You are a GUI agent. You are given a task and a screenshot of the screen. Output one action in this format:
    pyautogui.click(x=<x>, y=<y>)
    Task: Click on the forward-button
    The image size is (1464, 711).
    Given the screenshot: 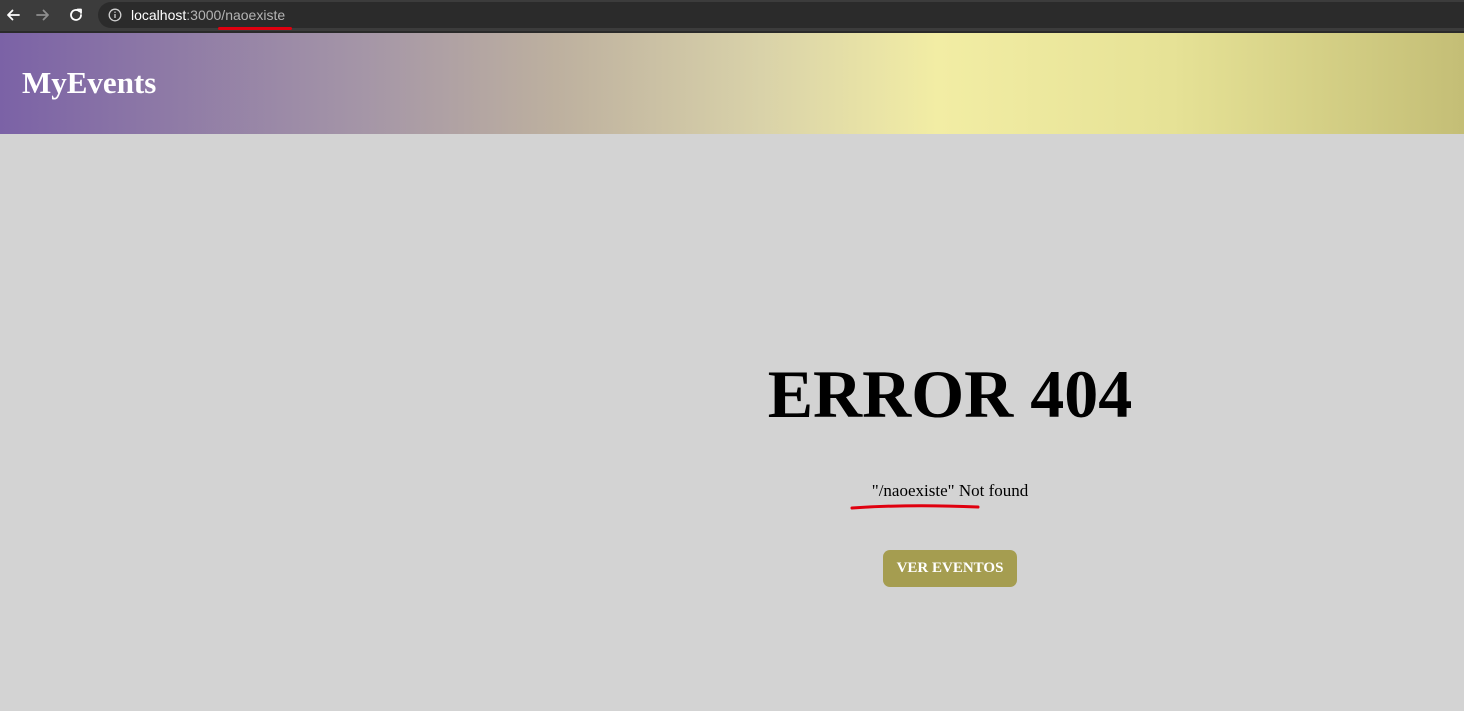 What is the action you would take?
    pyautogui.click(x=43, y=15)
    